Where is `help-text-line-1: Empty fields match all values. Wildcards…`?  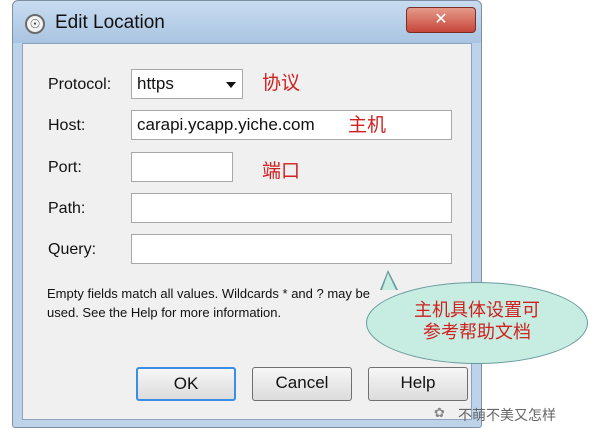 help-text-line-1: Empty fields match all values. Wildcards… is located at coordinates (208, 293).